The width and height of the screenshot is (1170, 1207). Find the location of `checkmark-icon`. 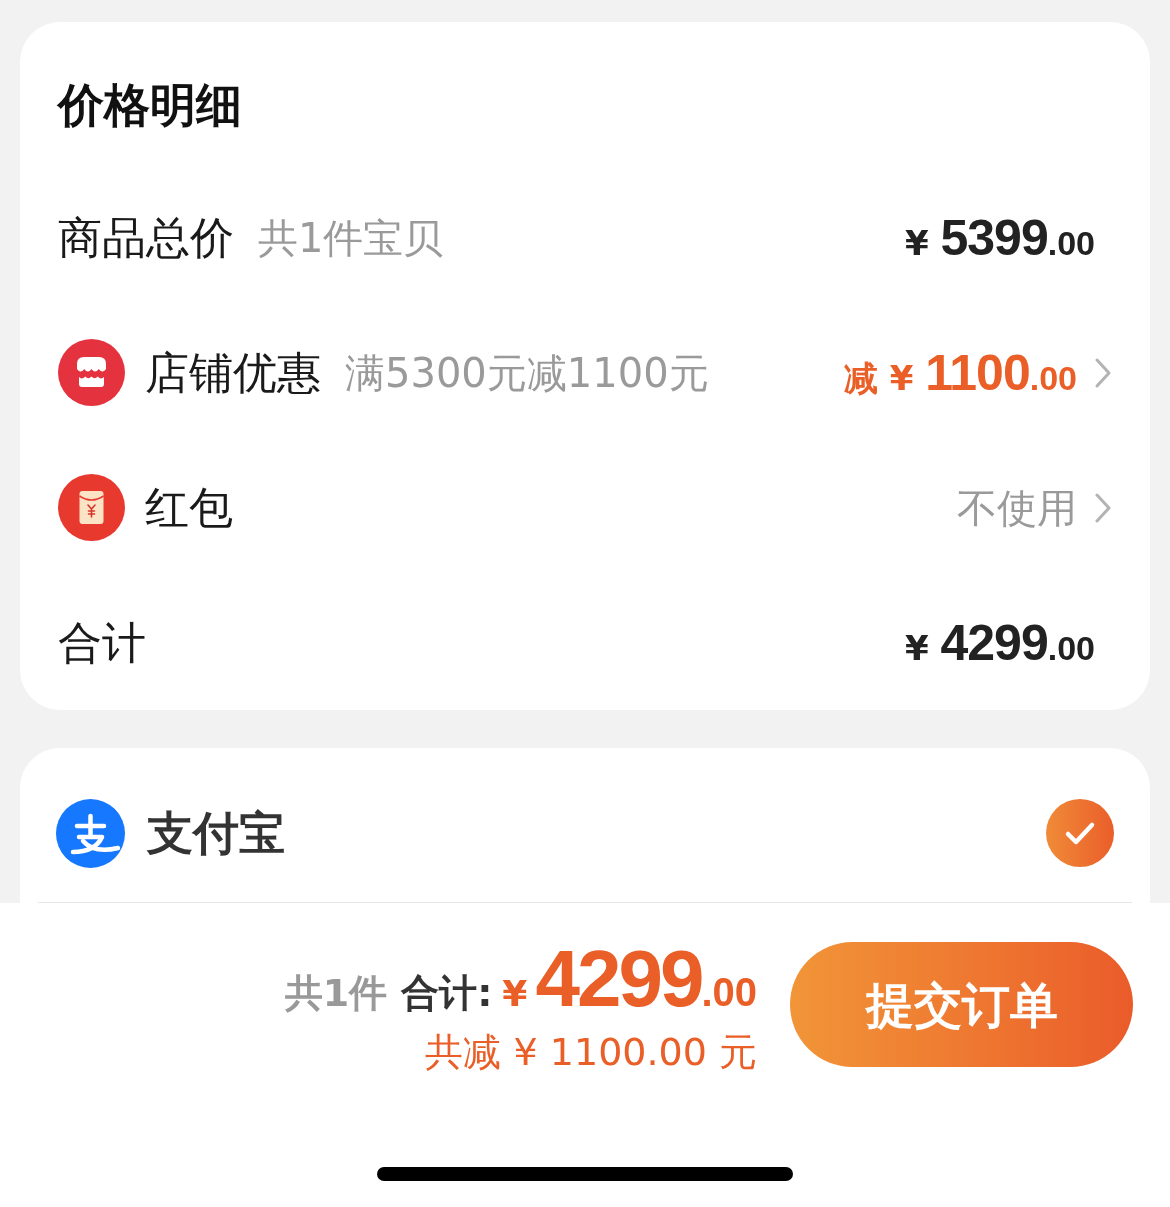

checkmark-icon is located at coordinates (1080, 833).